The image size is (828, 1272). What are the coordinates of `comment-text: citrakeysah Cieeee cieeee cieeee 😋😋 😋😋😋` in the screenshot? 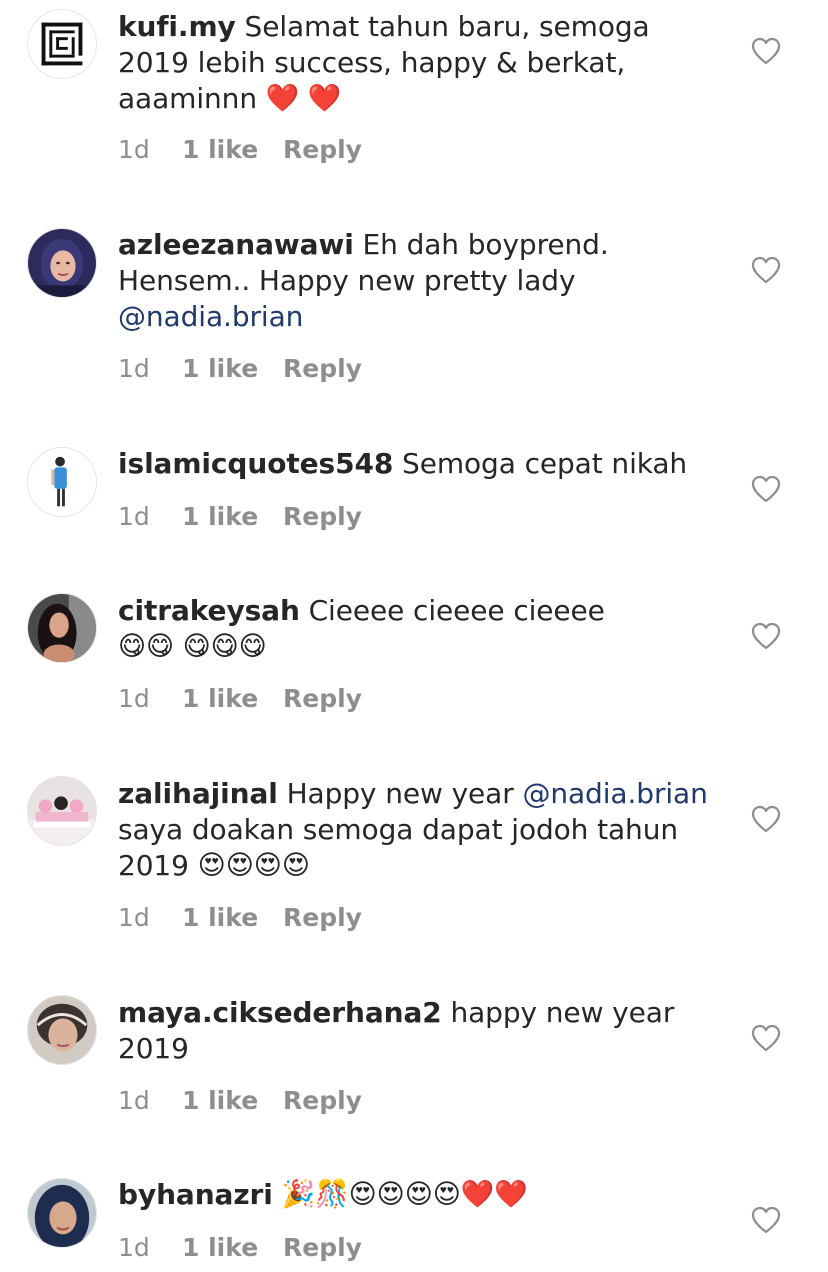 It's located at (418, 629).